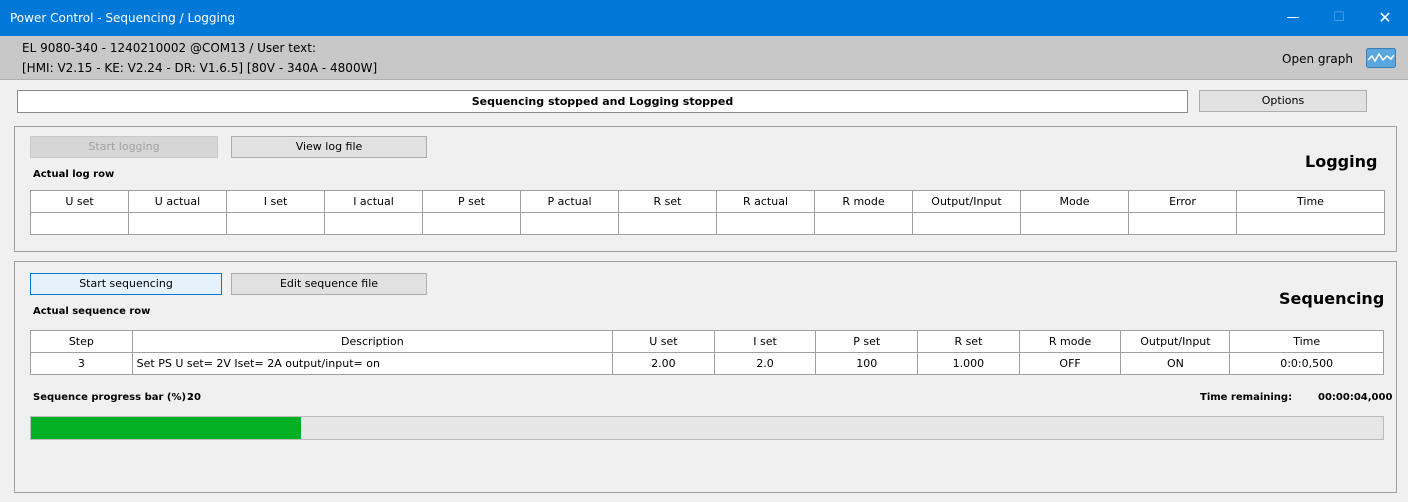 This screenshot has height=502, width=1408. What do you see at coordinates (372, 341) in the screenshot?
I see `column-header: Description` at bounding box center [372, 341].